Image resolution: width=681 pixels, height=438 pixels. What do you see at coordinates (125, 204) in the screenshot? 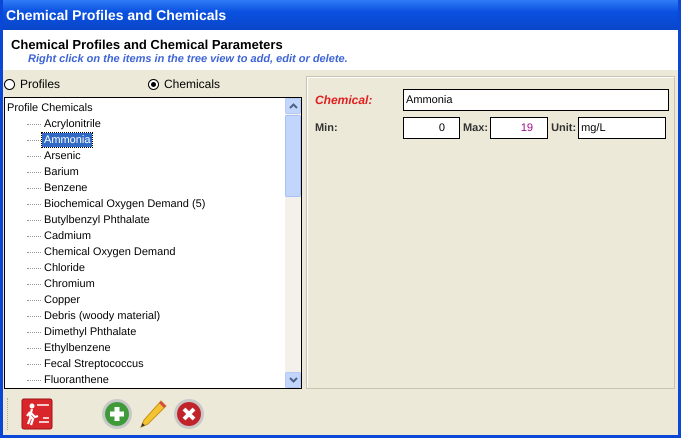
I see `tree-item: Biochemical Oxygen Demand (5)` at bounding box center [125, 204].